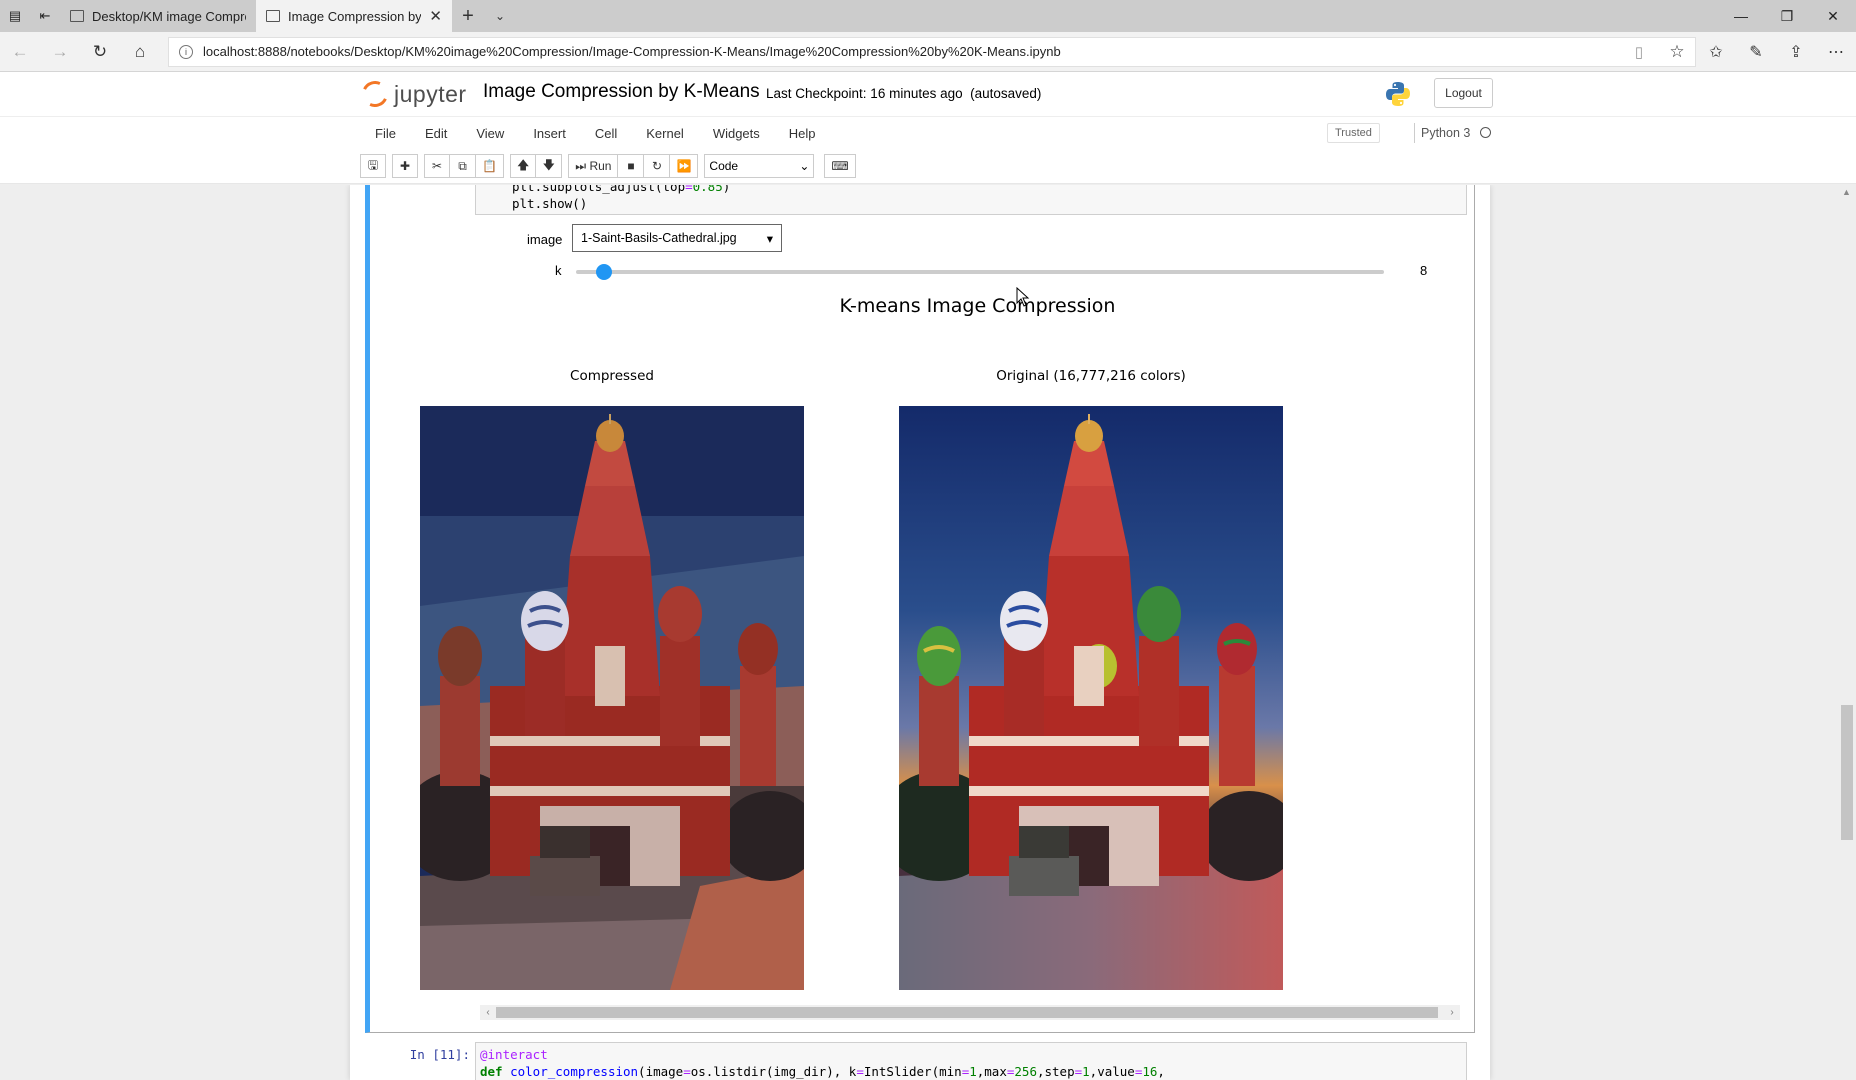 Image resolution: width=1856 pixels, height=1080 pixels. What do you see at coordinates (1023, 297) in the screenshot?
I see `mouse-pointer-icon` at bounding box center [1023, 297].